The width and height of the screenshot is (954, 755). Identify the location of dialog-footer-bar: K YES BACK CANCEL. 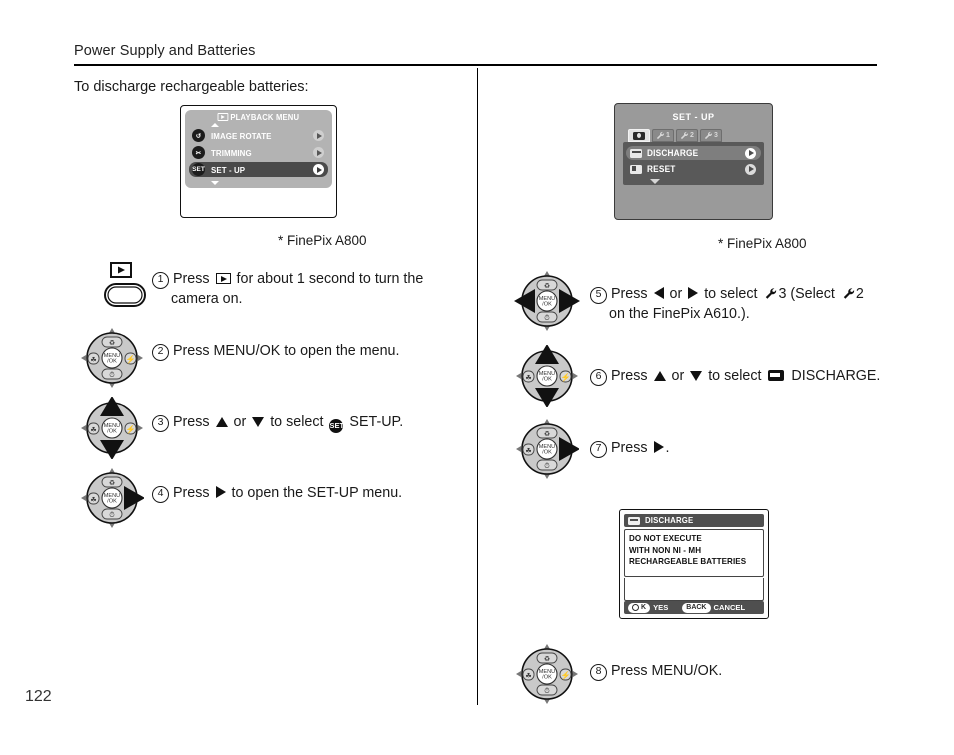
(694, 607).